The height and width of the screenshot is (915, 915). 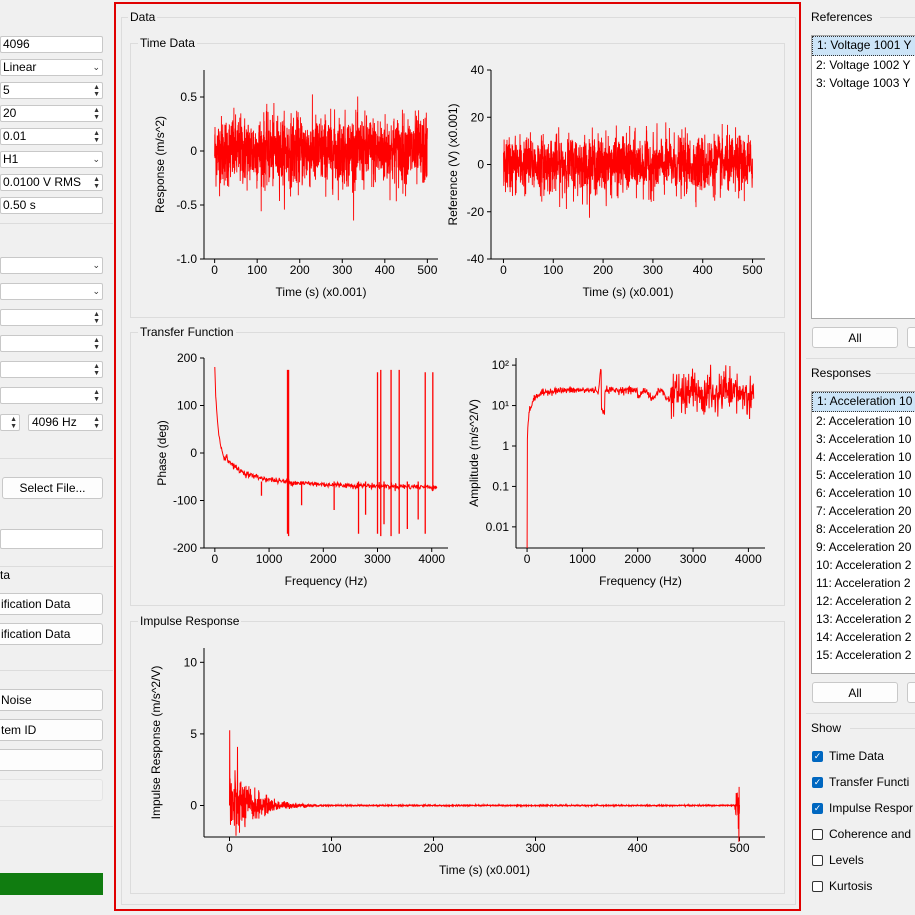 I want to click on response-item: 14: Acceleration 2, so click(x=863, y=637).